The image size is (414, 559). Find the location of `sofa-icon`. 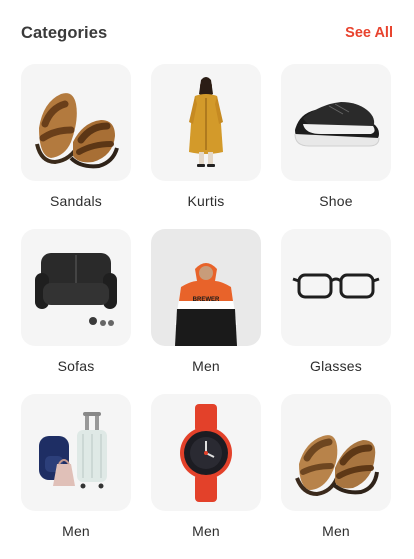

sofa-icon is located at coordinates (76, 289).